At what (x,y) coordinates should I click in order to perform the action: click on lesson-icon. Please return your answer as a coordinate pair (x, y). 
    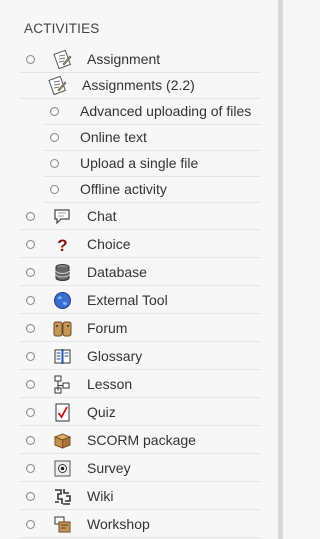
    Looking at the image, I should click on (62, 384).